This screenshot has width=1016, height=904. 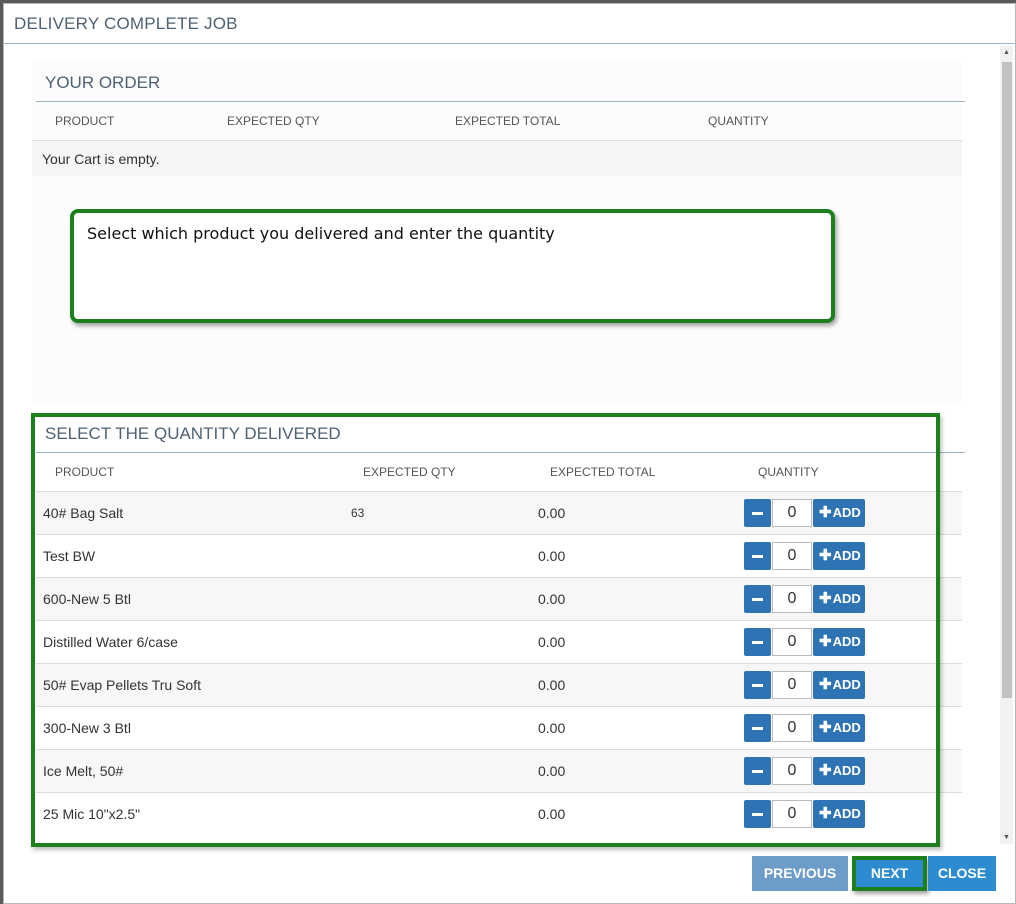 What do you see at coordinates (126, 23) in the screenshot?
I see `dialog-title: DELIVERY COMPLETE JOB` at bounding box center [126, 23].